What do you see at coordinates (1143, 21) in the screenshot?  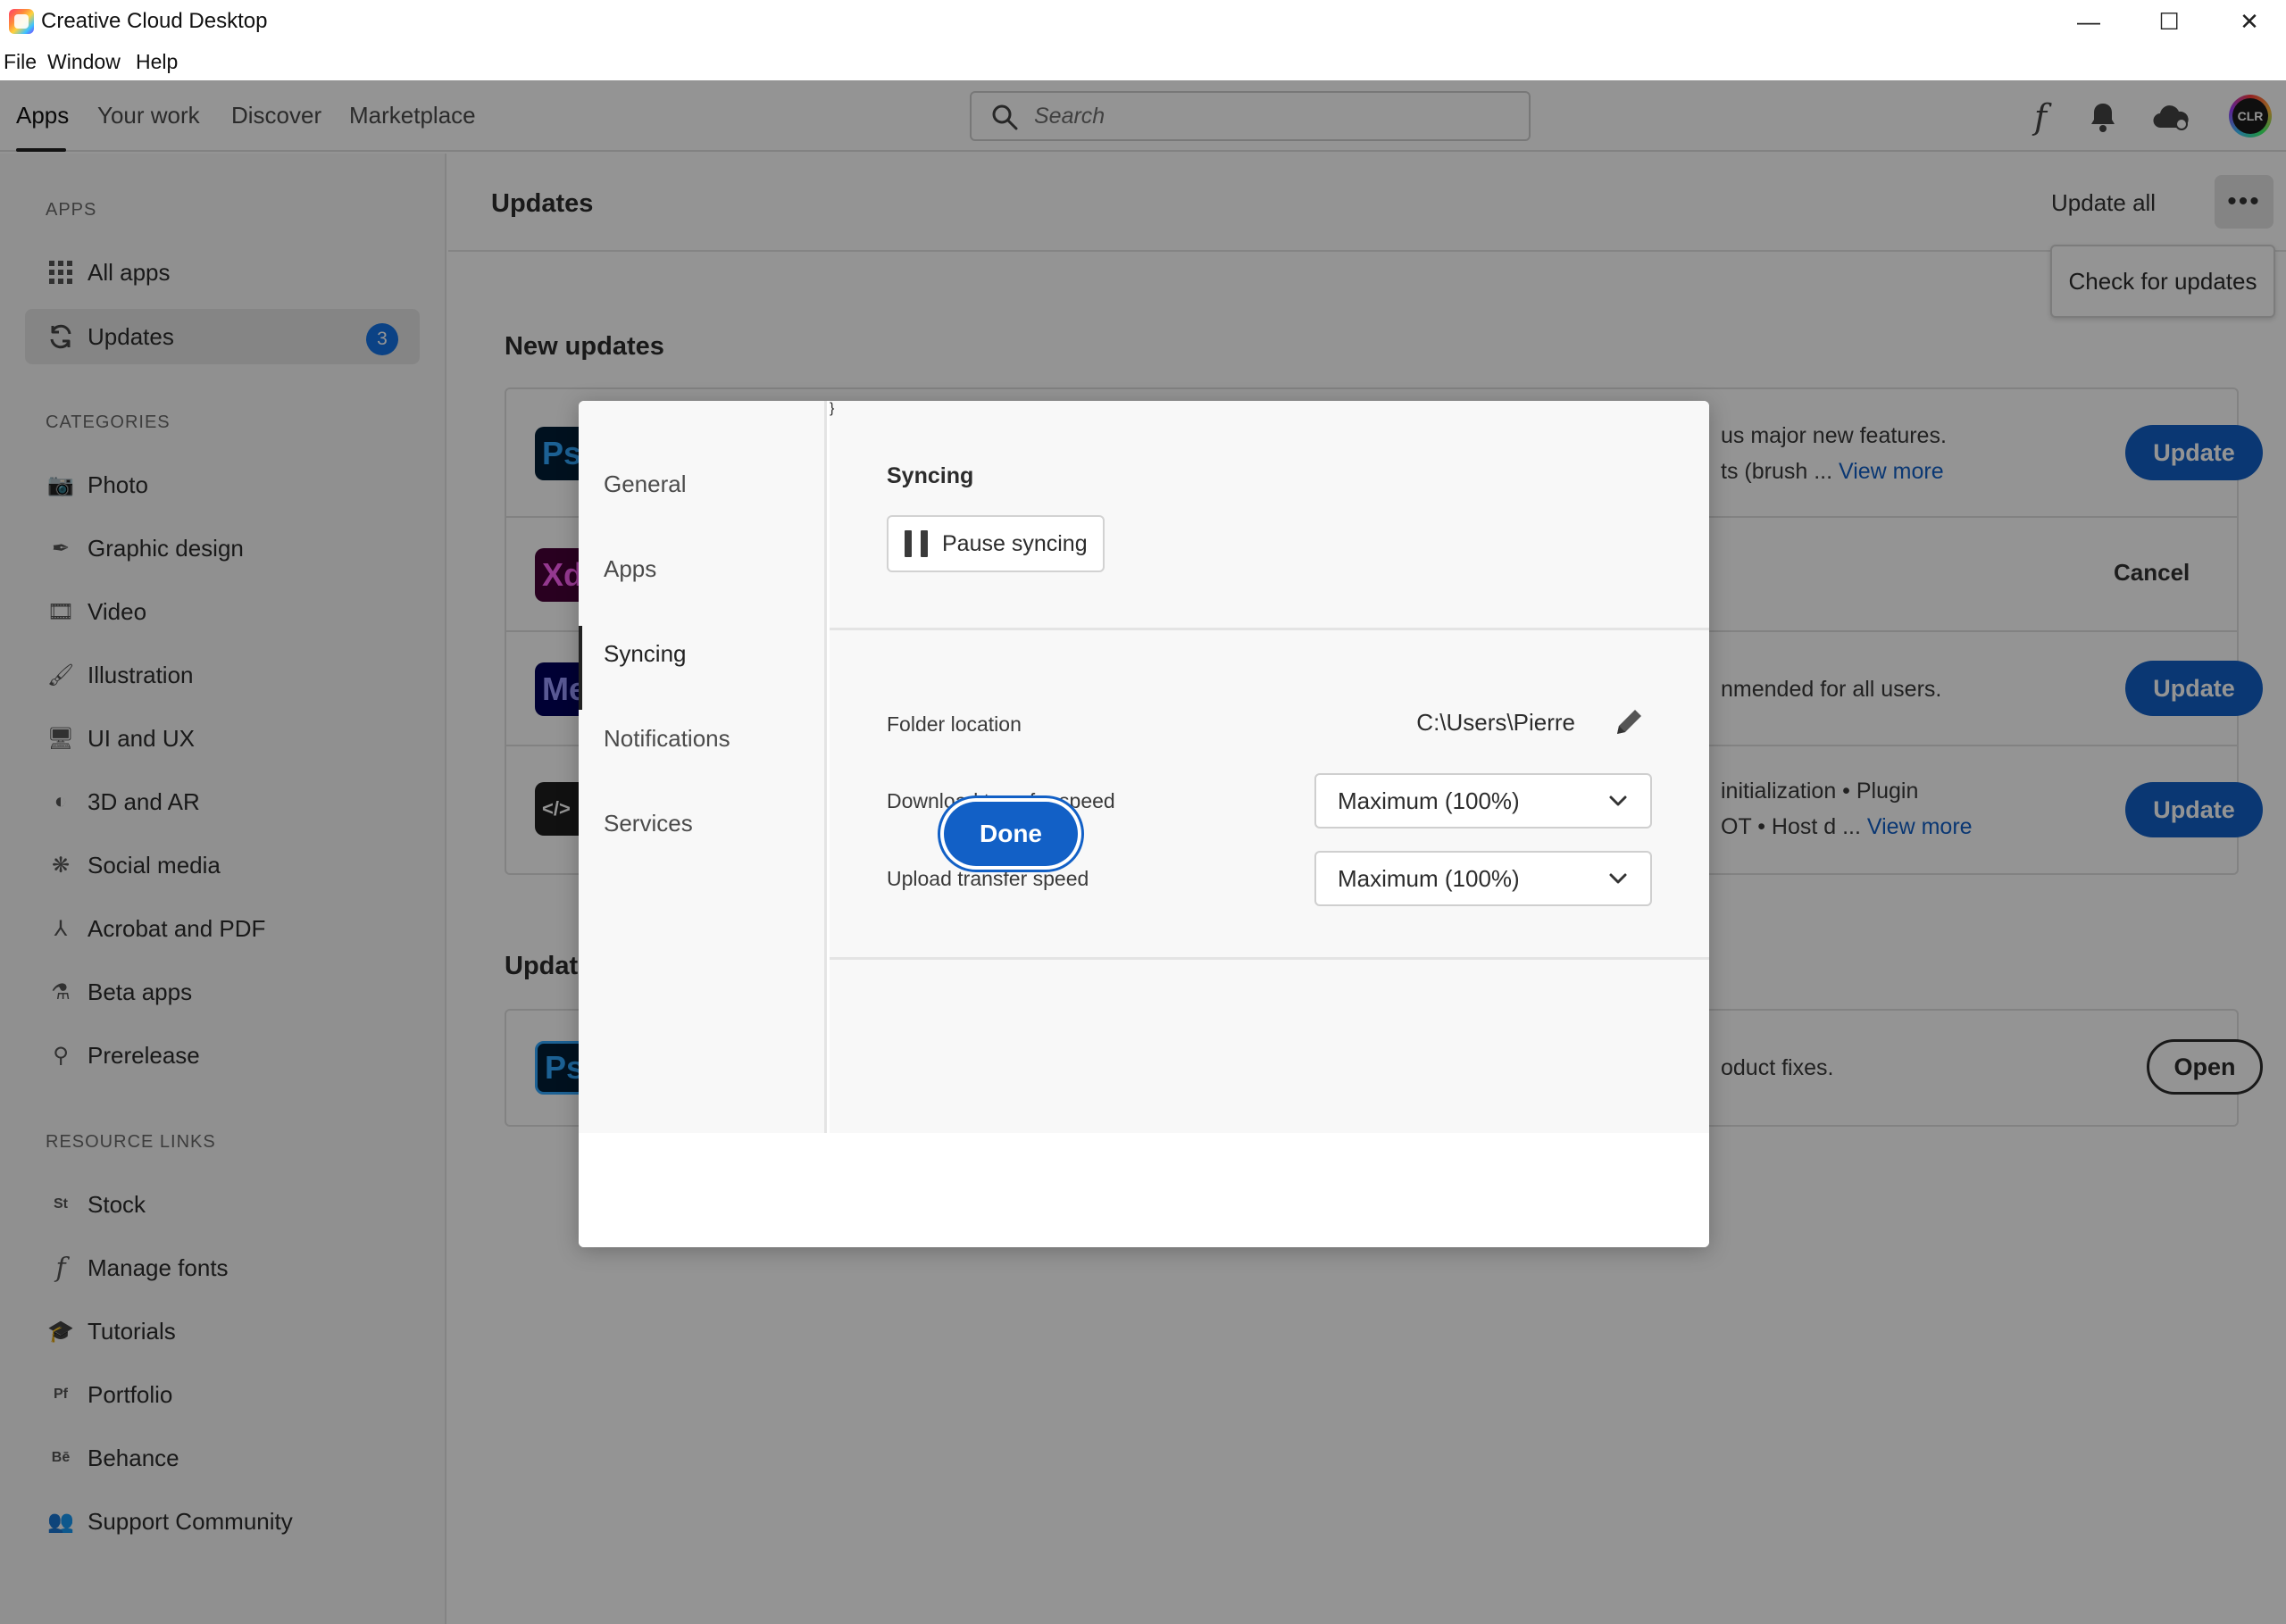 I see `title-bar: Creative Cloud Desktop — ☐ ✕` at bounding box center [1143, 21].